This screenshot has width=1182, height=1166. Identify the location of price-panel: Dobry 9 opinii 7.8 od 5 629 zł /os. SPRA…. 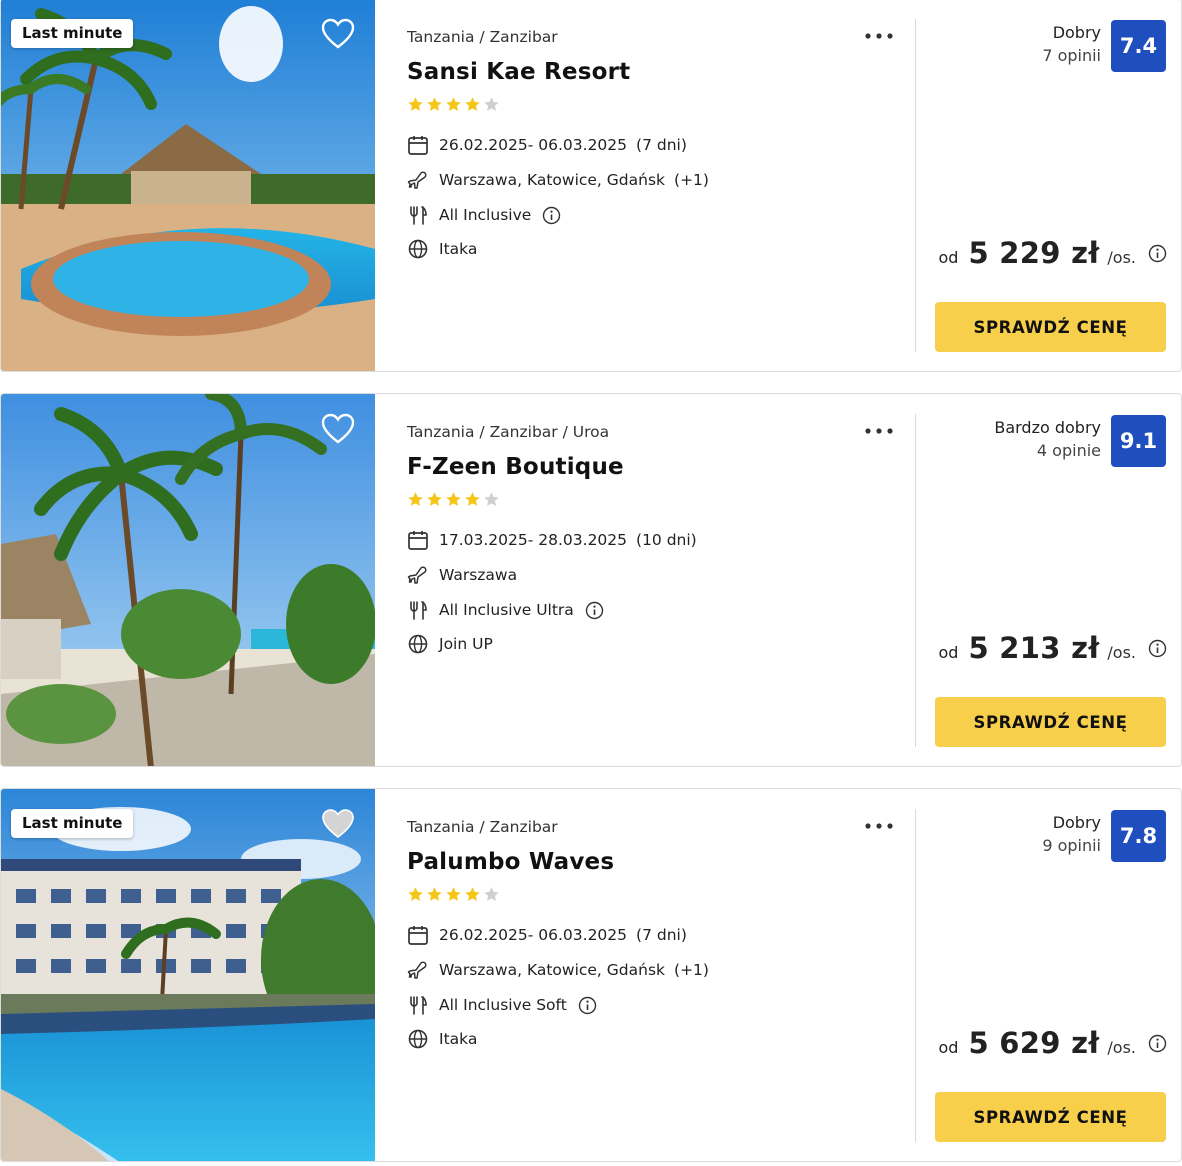
(1048, 975).